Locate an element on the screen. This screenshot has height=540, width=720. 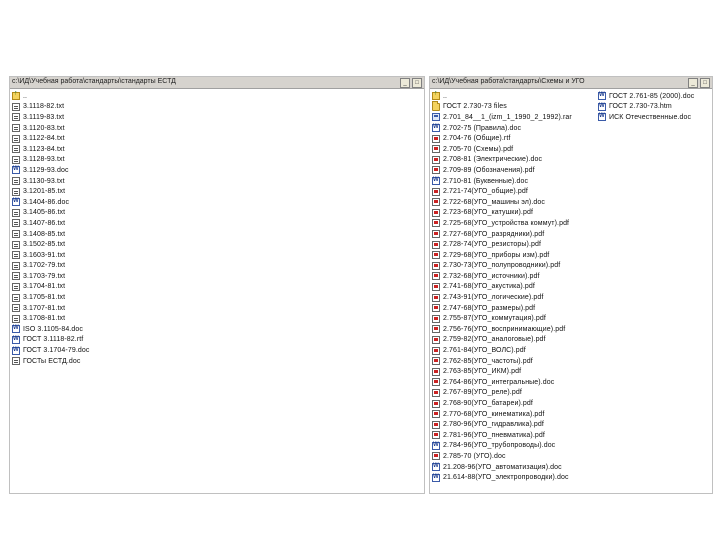
file-list-item: 2.741-68(УГО_акустика).pdf is located at coordinates (502, 287).